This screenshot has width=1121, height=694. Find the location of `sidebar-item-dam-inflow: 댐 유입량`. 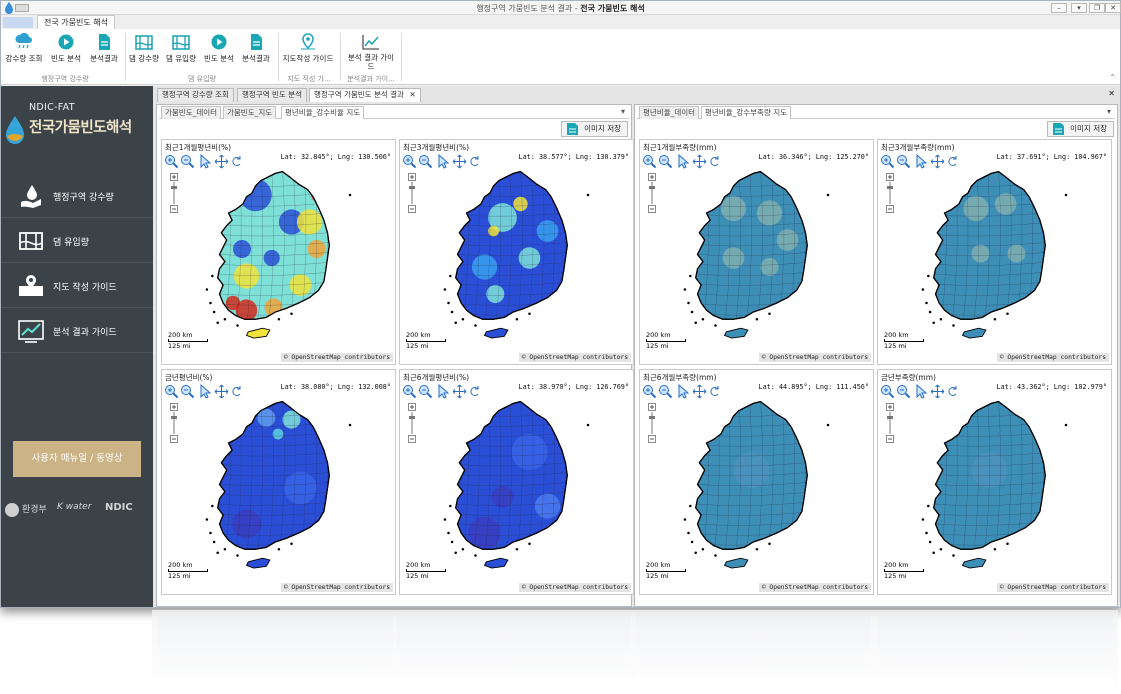

sidebar-item-dam-inflow: 댐 유입량 is located at coordinates (77, 241).